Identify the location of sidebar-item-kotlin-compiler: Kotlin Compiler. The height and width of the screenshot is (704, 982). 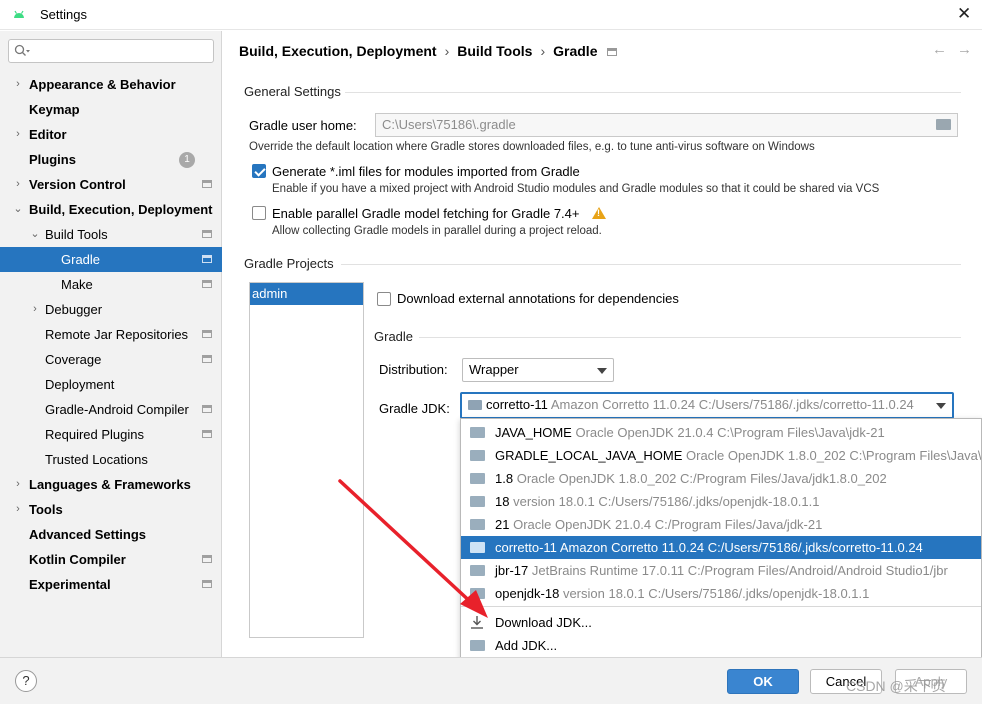
(111, 559).